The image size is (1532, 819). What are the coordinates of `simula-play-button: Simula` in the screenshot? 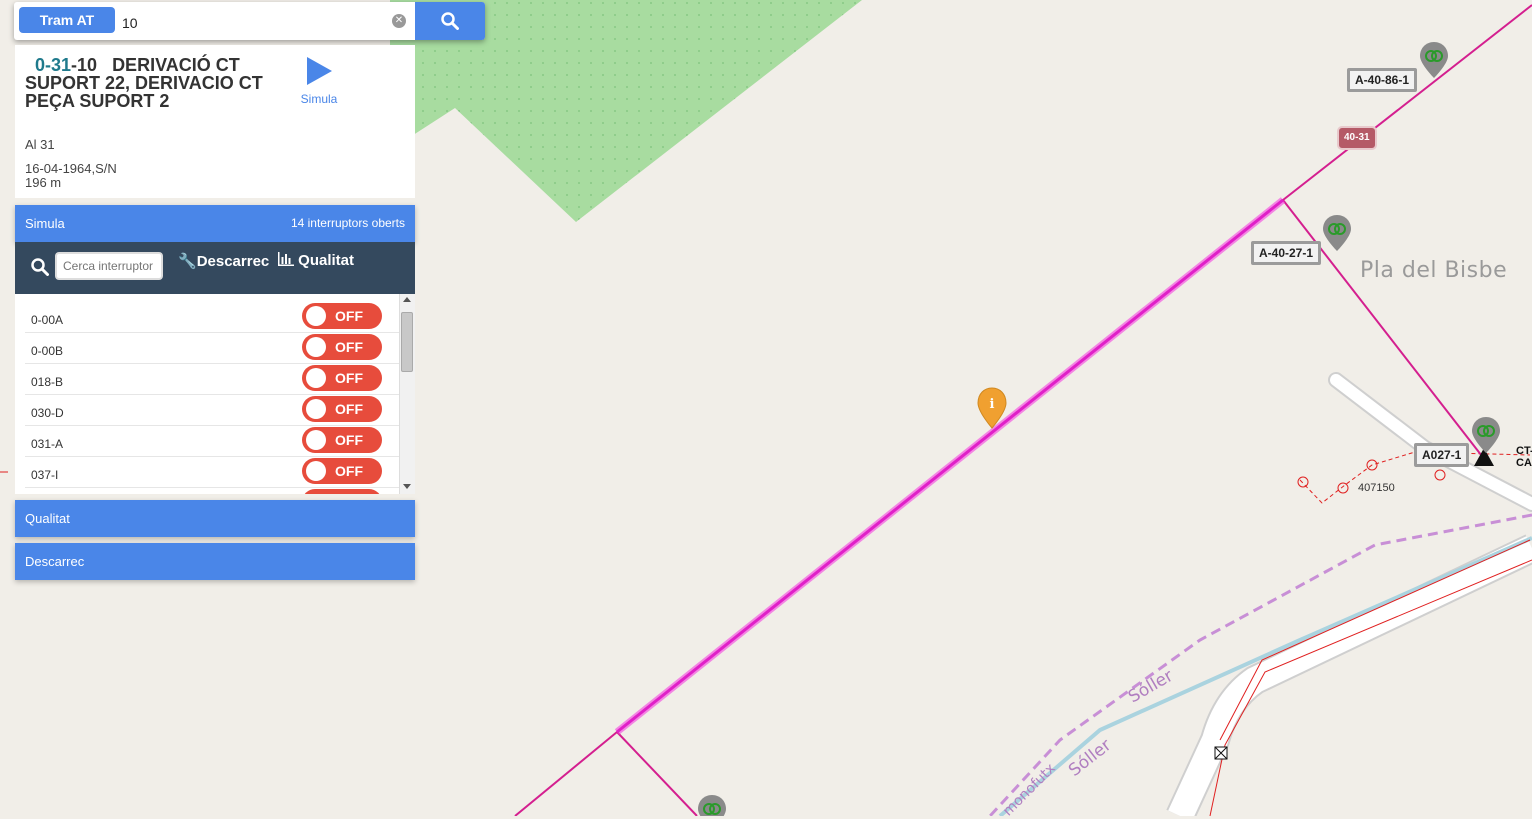 It's located at (319, 82).